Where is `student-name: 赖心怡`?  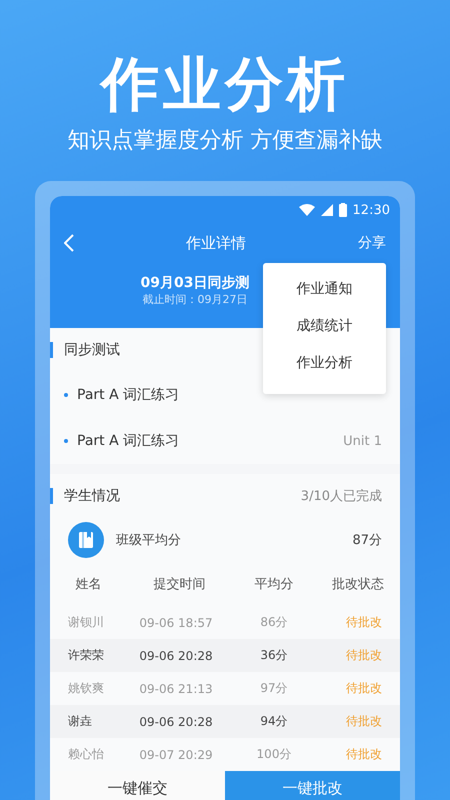 student-name: 赖心怡 is located at coordinates (86, 754).